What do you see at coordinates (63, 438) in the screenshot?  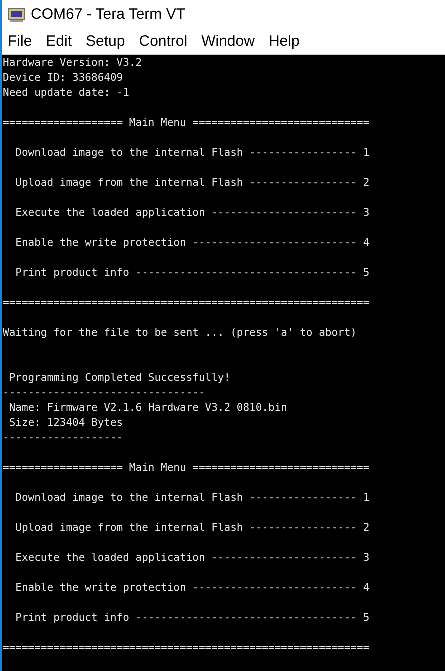 I see `terminal-line: -------------------` at bounding box center [63, 438].